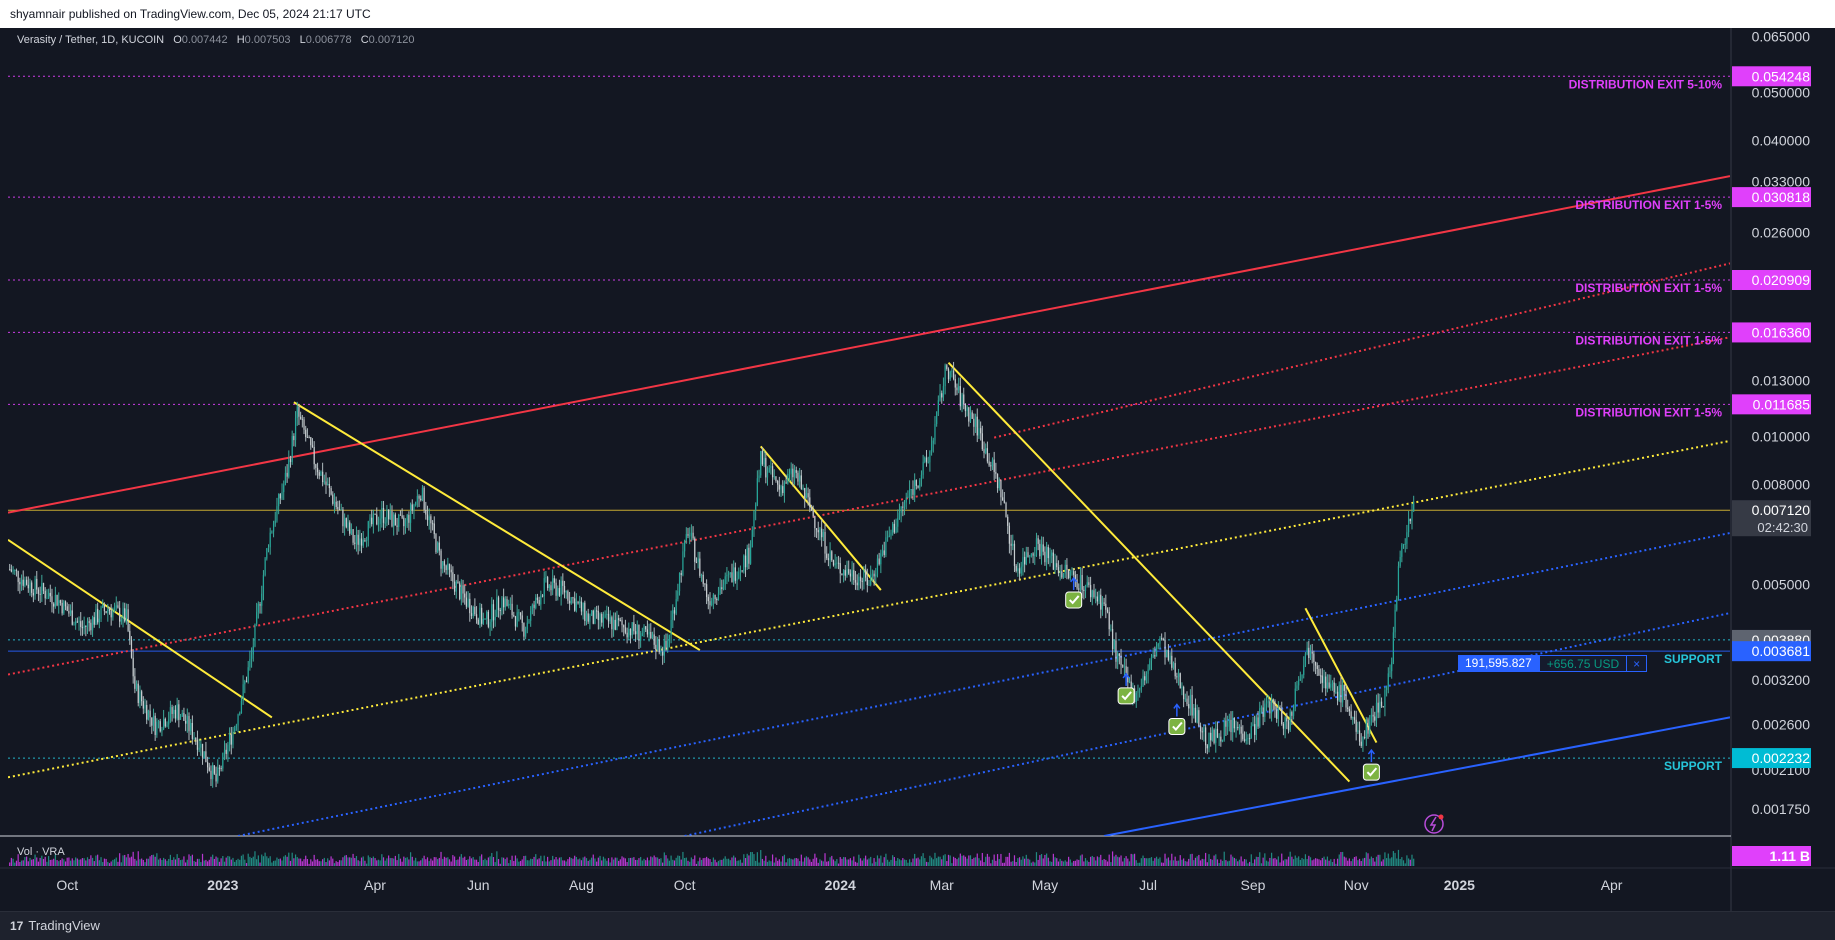 The width and height of the screenshot is (1835, 940). What do you see at coordinates (41, 852) in the screenshot?
I see `volume-legend: Vol · VRA` at bounding box center [41, 852].